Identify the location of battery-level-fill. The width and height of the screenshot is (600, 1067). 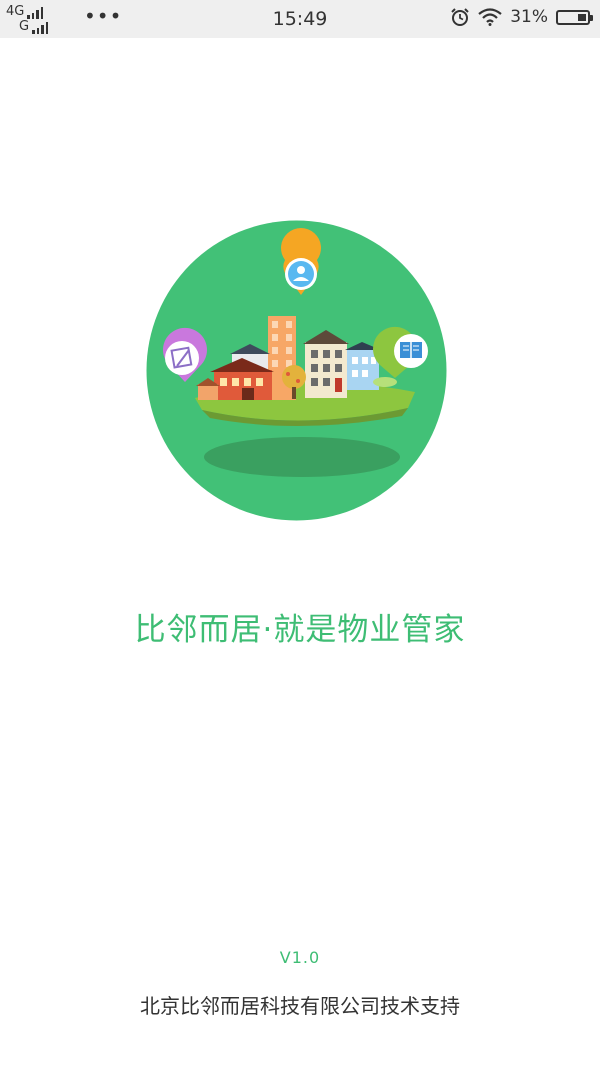
(582, 17).